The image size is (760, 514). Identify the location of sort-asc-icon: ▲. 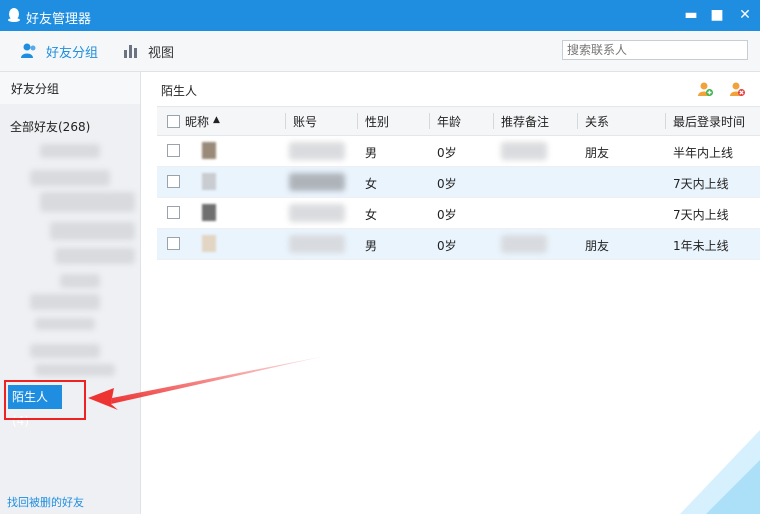
(216, 120).